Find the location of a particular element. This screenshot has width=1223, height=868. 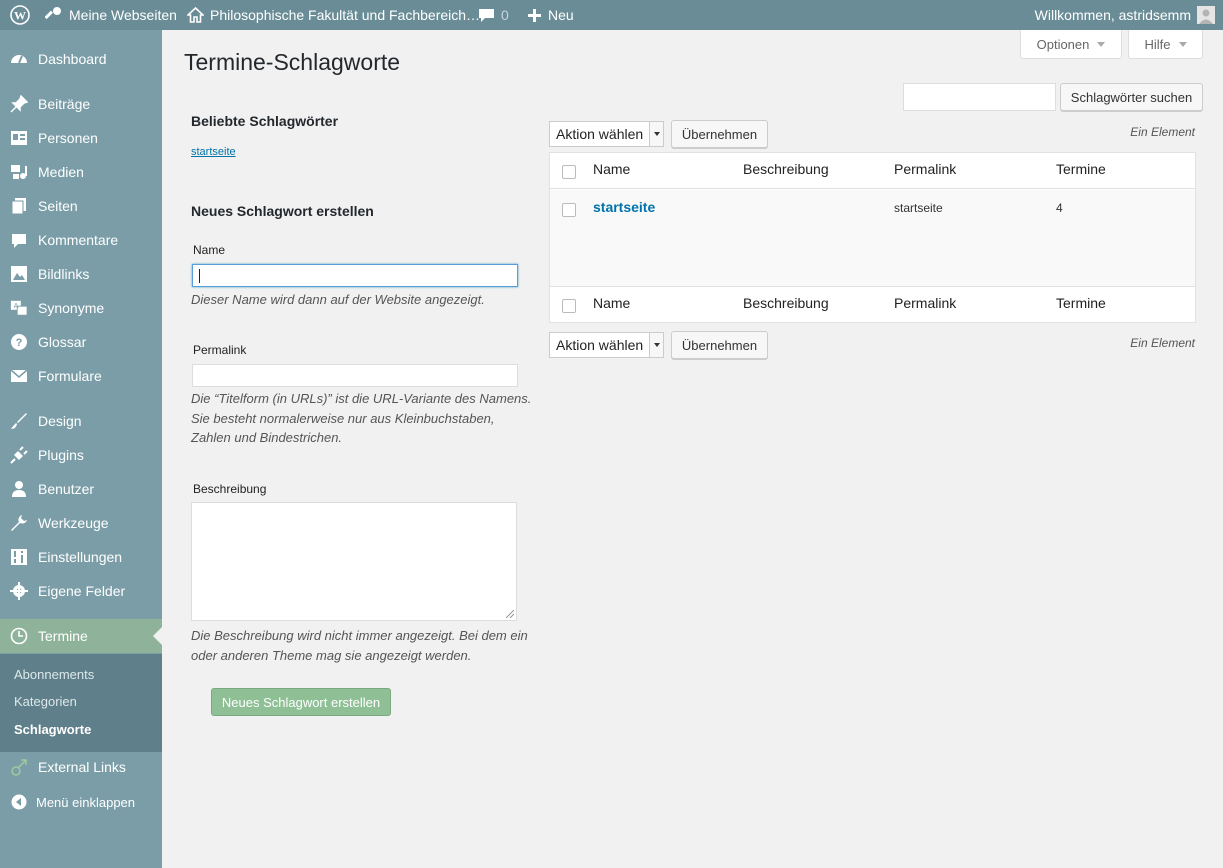

column-permalink: Permalink is located at coordinates (925, 169).